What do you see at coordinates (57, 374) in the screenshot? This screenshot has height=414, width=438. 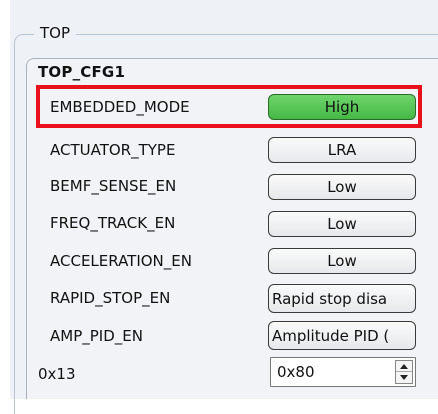 I see `register-address-label: 0x13` at bounding box center [57, 374].